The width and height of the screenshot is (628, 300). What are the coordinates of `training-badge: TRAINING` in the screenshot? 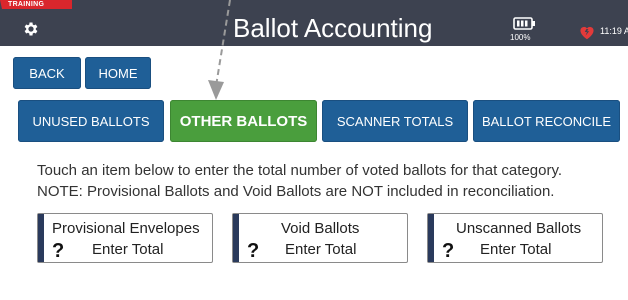 It's located at (36, 7).